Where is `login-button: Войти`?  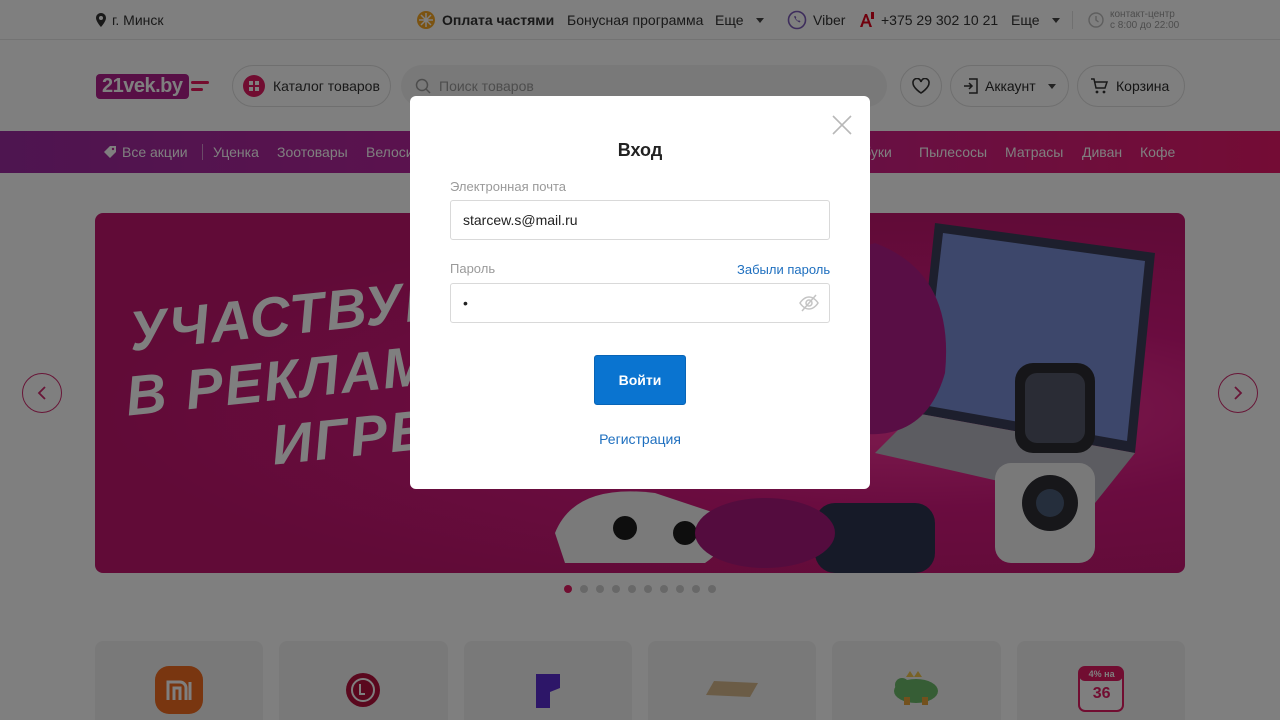 login-button: Войти is located at coordinates (640, 380).